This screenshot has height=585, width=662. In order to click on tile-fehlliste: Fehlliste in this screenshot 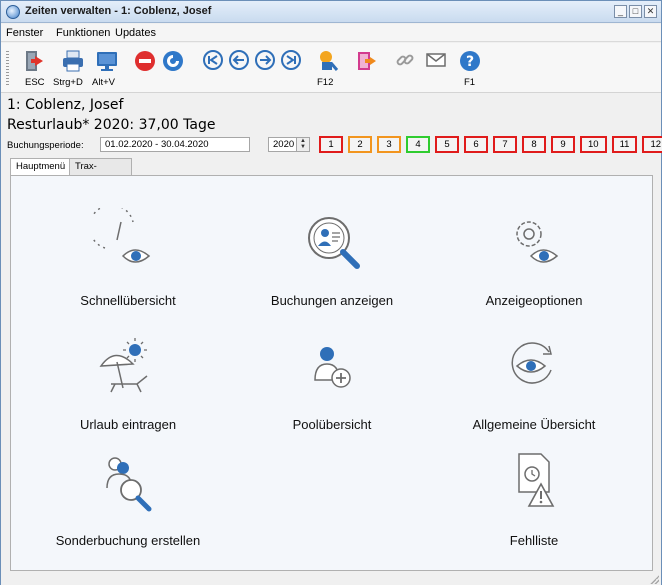, I will do `click(534, 498)`.